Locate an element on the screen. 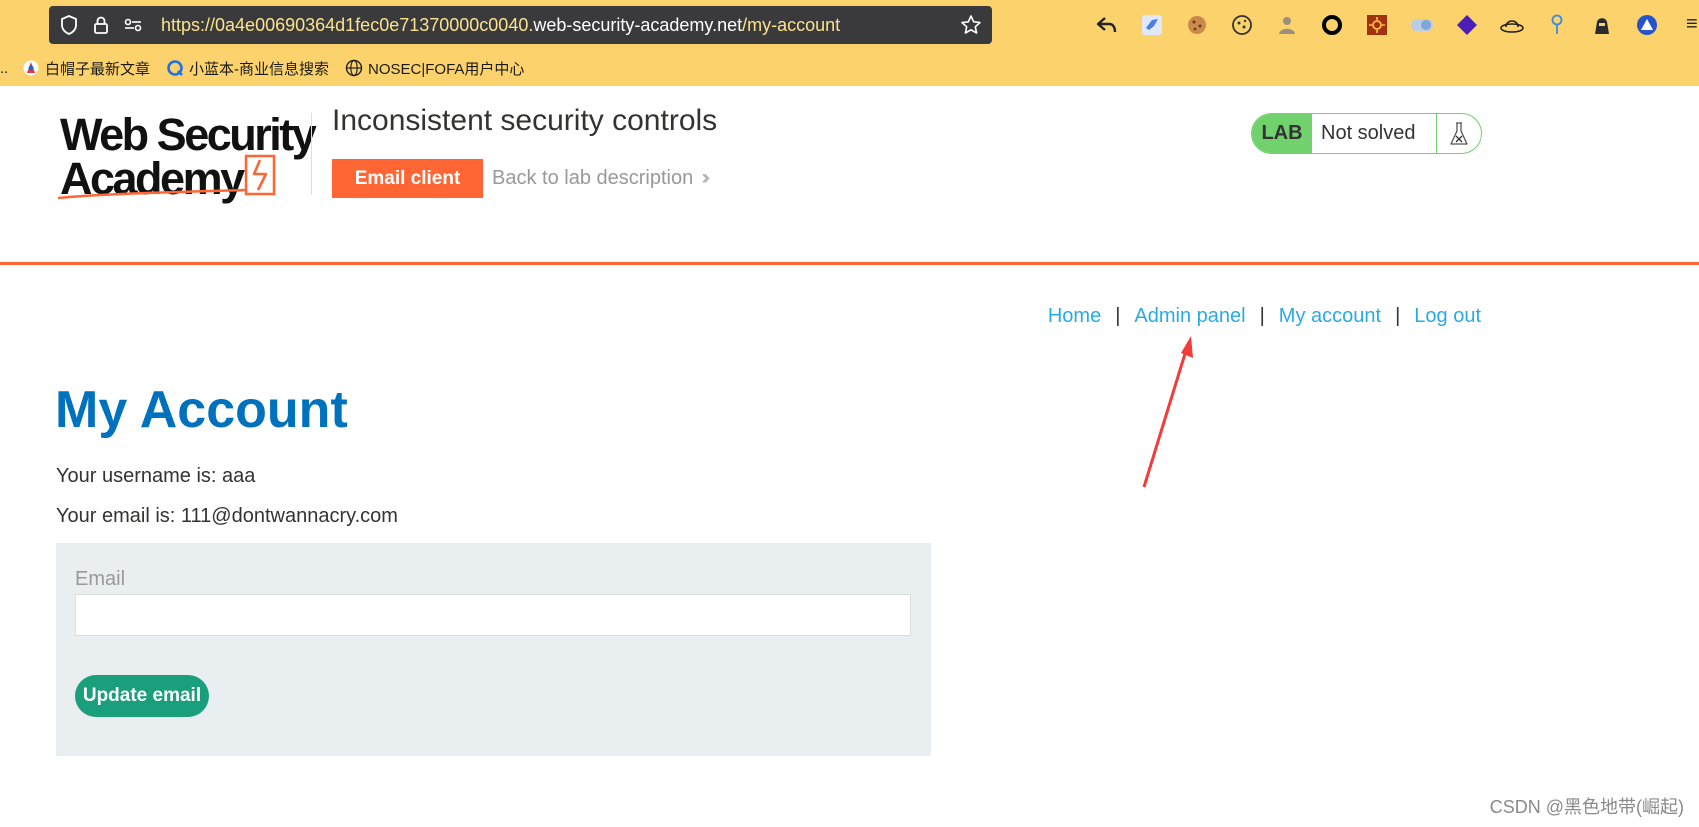 The height and width of the screenshot is (827, 1699). bookmark-star-icon is located at coordinates (971, 25).